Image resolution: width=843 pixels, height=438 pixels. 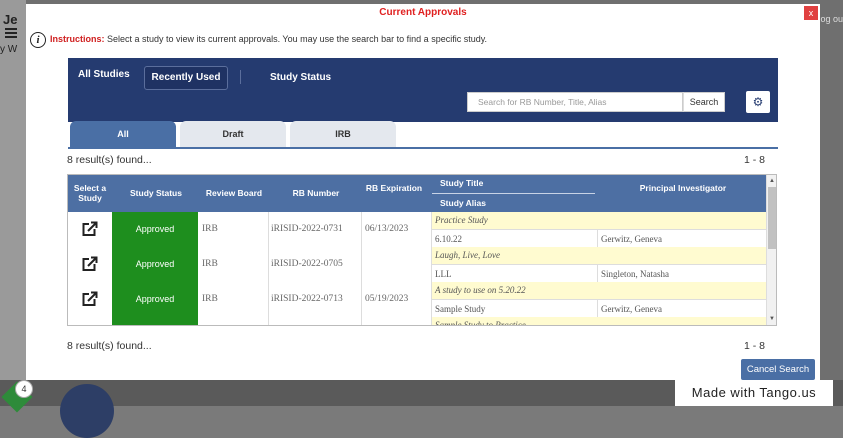 I want to click on results-range-top: 1 - 8, so click(x=755, y=160).